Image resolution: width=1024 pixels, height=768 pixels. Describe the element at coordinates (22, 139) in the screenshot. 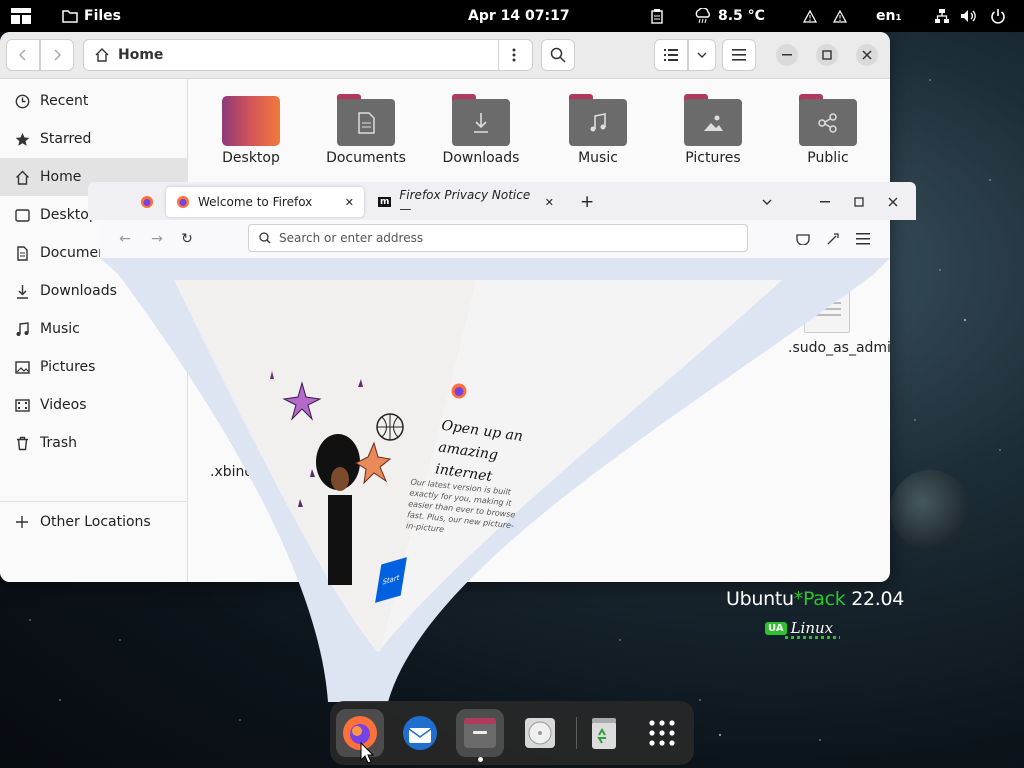

I see `star-icon` at that location.